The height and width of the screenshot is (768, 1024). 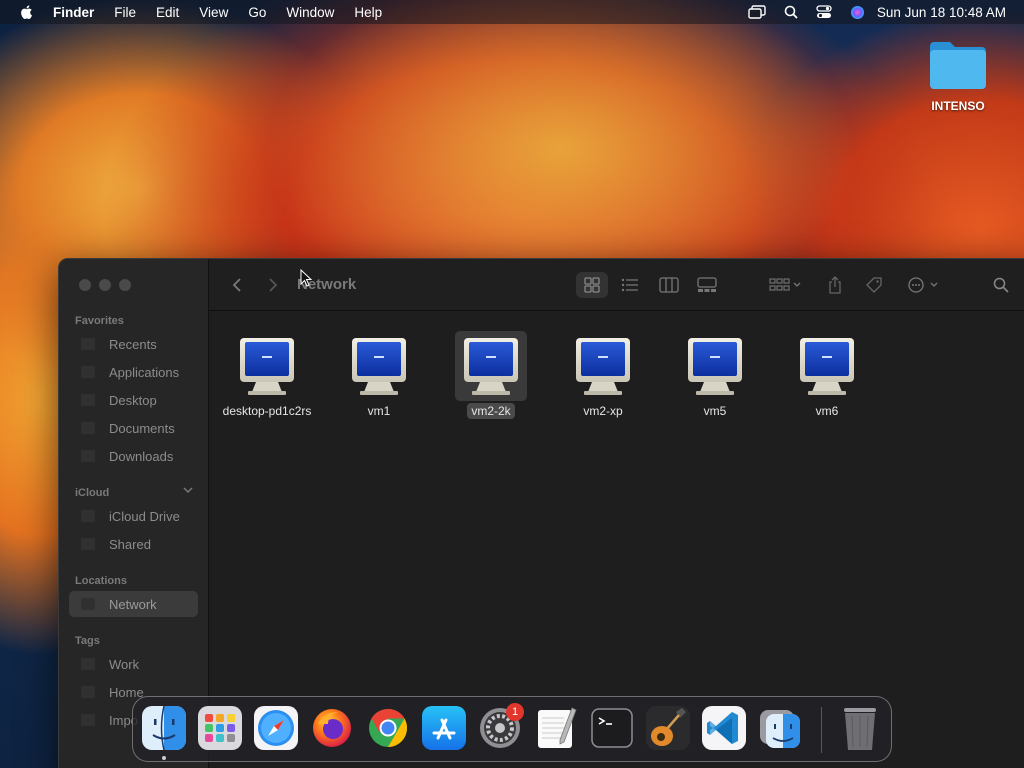 What do you see at coordinates (824, 12) in the screenshot?
I see `control-center-icon` at bounding box center [824, 12].